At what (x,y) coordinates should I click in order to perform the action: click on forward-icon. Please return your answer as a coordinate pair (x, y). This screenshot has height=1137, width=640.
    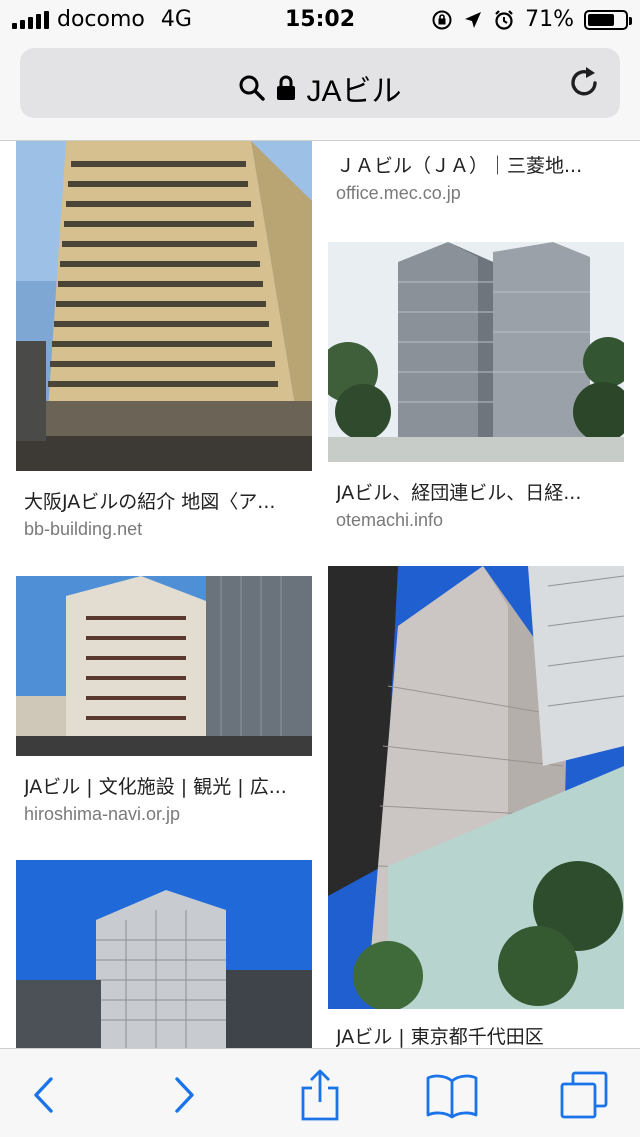
    Looking at the image, I should click on (184, 1095).